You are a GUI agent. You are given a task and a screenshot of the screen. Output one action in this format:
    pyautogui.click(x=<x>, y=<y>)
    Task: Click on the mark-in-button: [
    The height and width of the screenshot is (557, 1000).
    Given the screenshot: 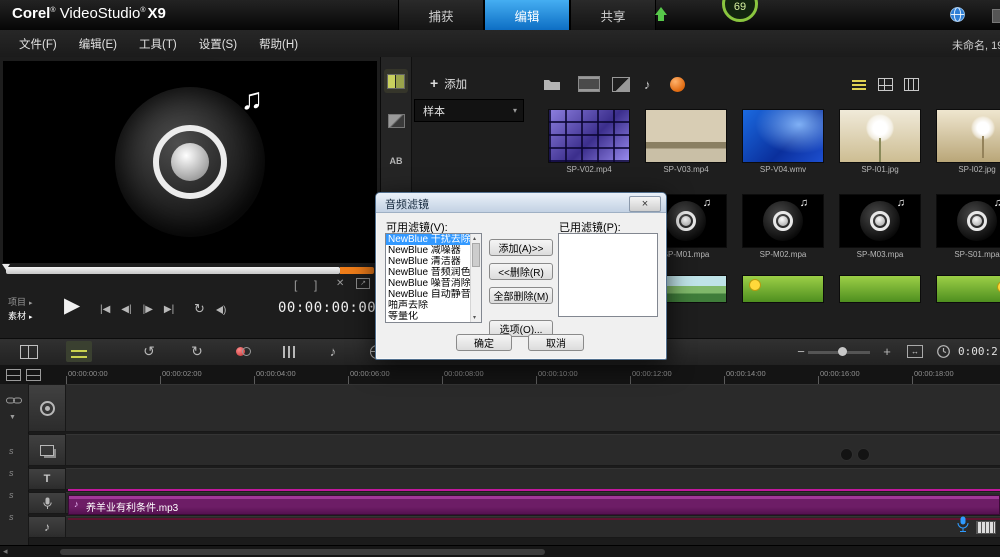 What is the action you would take?
    pyautogui.click(x=295, y=285)
    